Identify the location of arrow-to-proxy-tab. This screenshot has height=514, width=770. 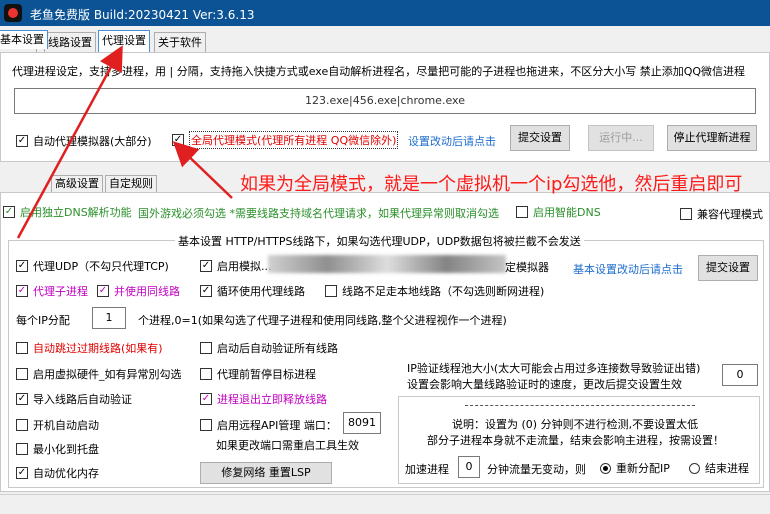
(69, 142).